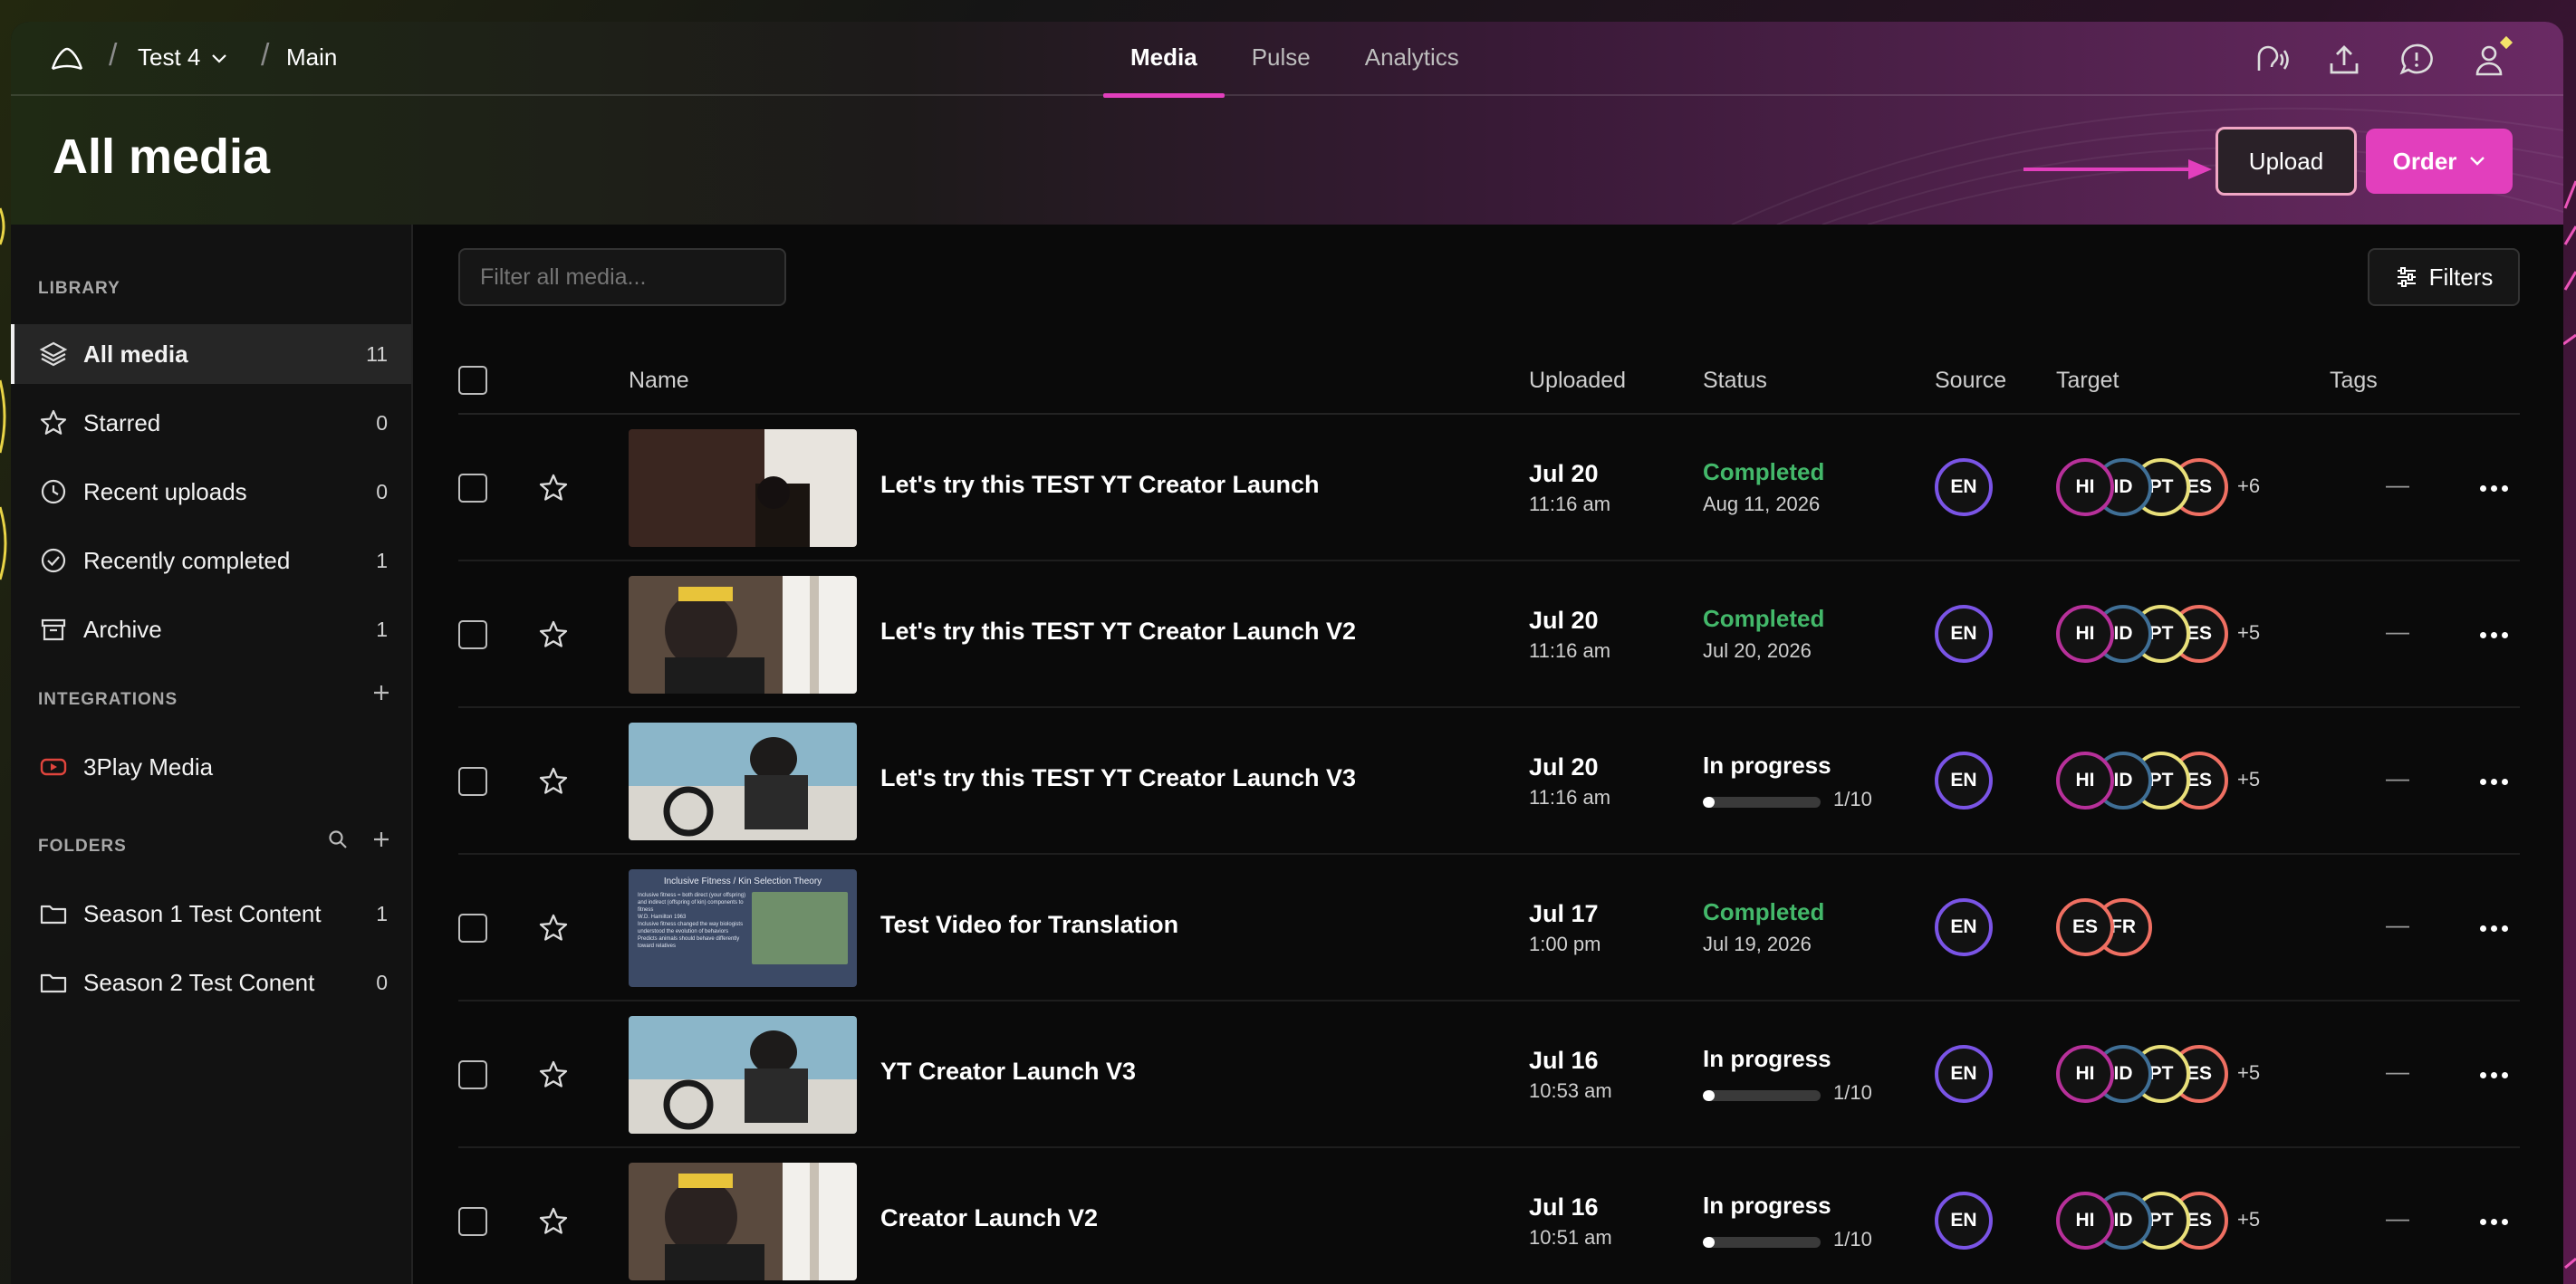 This screenshot has width=2576, height=1284. I want to click on completed-date: Jul 20, 2026, so click(1757, 651).